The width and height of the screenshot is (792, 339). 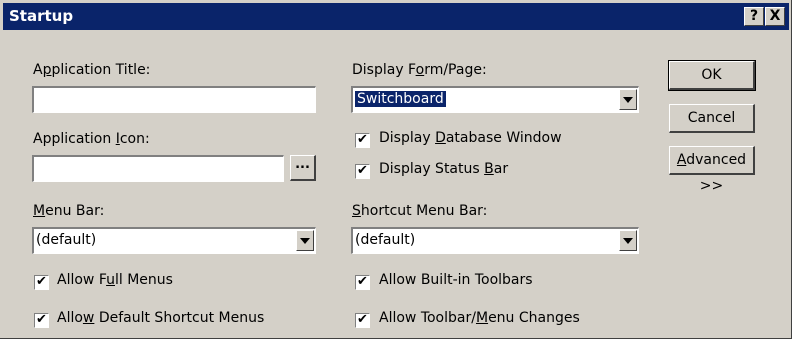 What do you see at coordinates (362, 171) in the screenshot?
I see `display-status-bar-checkbox: ✔` at bounding box center [362, 171].